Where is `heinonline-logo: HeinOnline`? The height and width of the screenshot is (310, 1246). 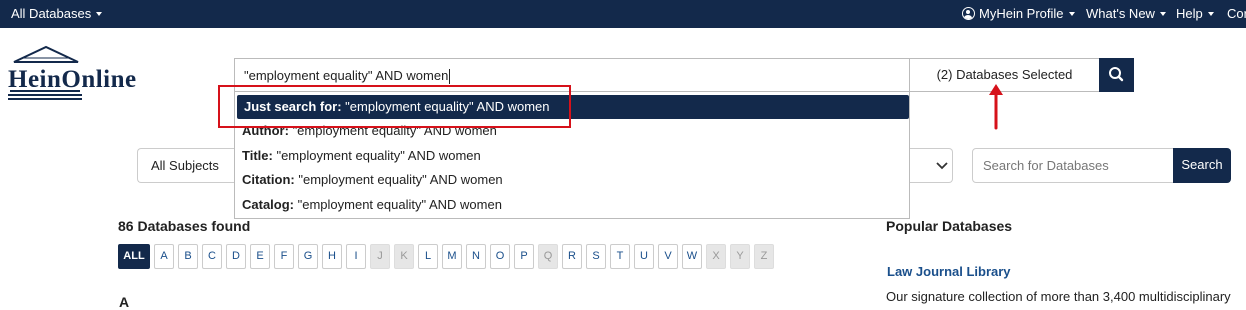 heinonline-logo: HeinOnline is located at coordinates (93, 73).